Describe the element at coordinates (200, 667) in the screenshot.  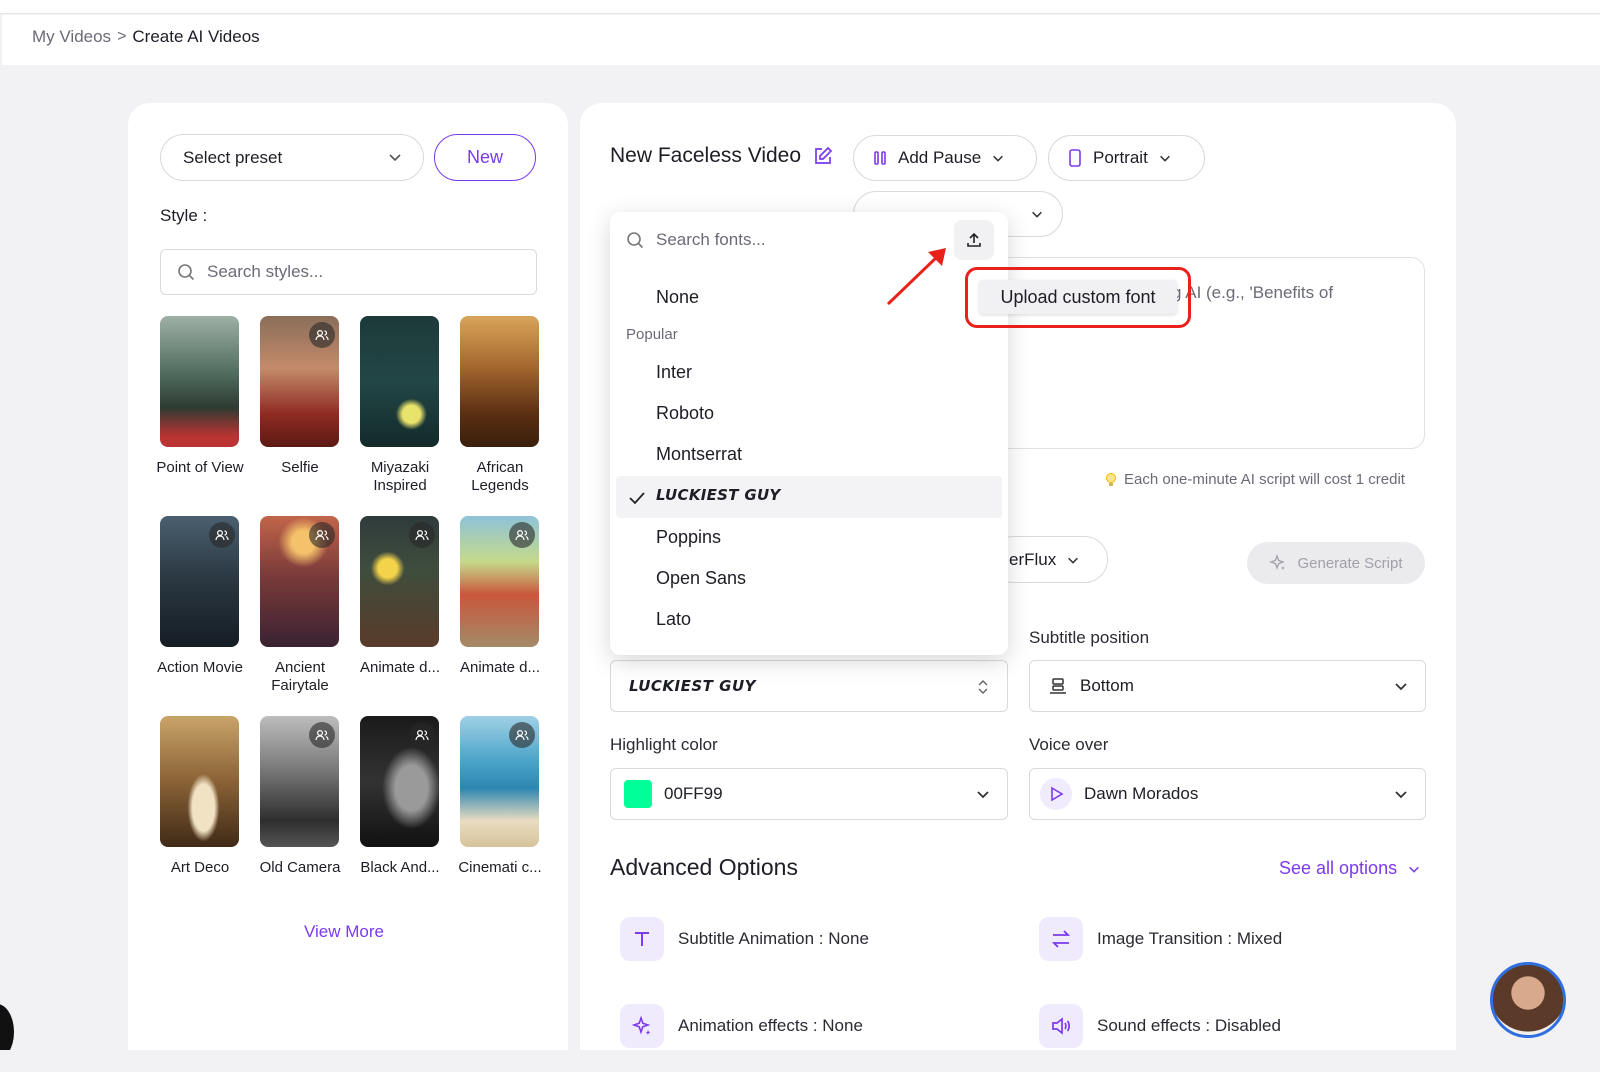
I see `style-name: Action Movie` at that location.